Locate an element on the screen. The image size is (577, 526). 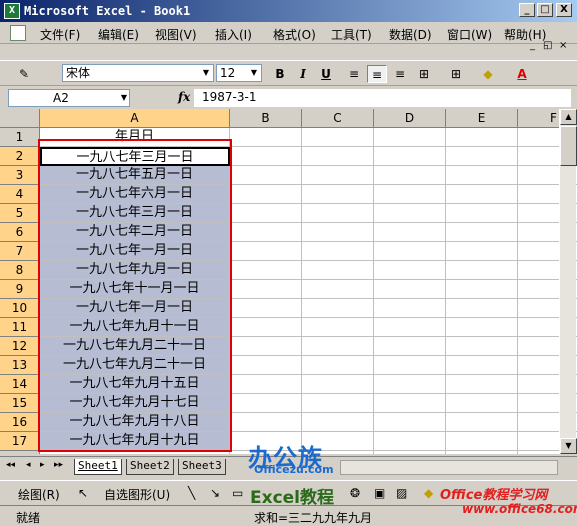
scroll-up-icon: ▲ is located at coordinates (568, 117).